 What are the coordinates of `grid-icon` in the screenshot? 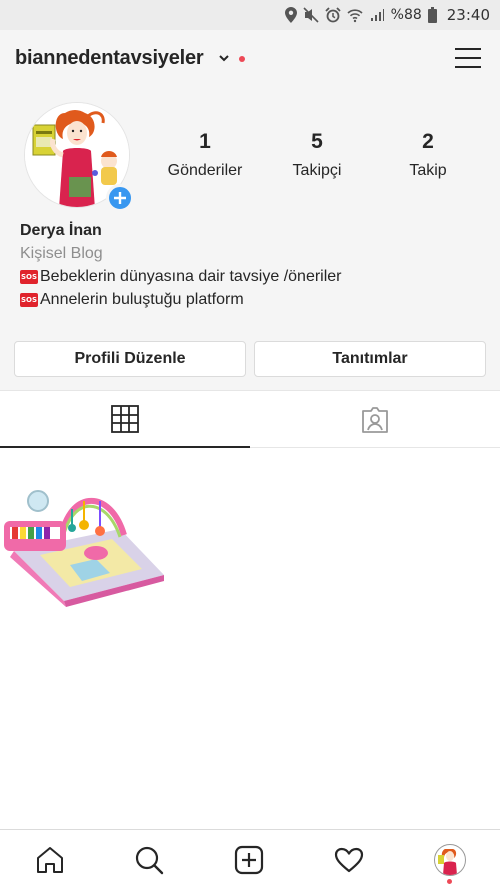 It's located at (125, 418).